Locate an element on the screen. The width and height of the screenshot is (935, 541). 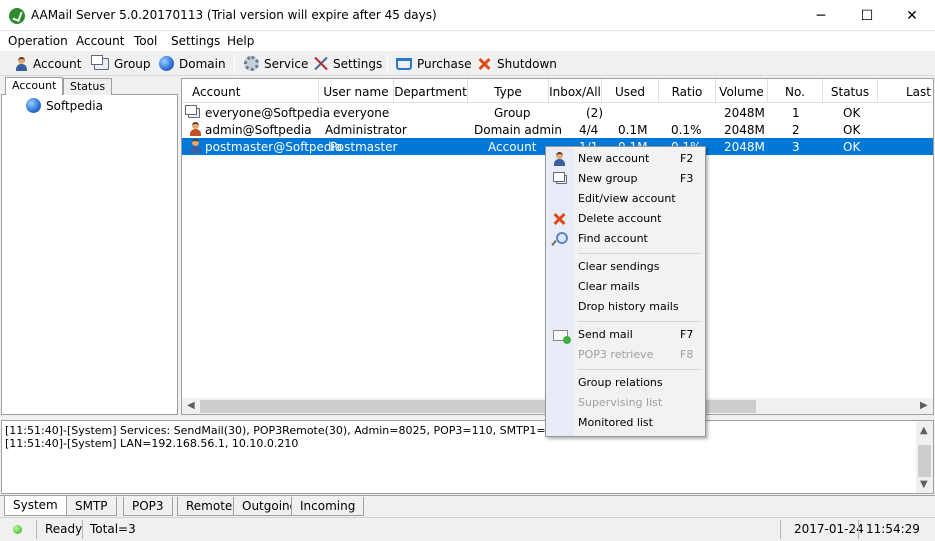
close-button: ✕ is located at coordinates (912, 15).